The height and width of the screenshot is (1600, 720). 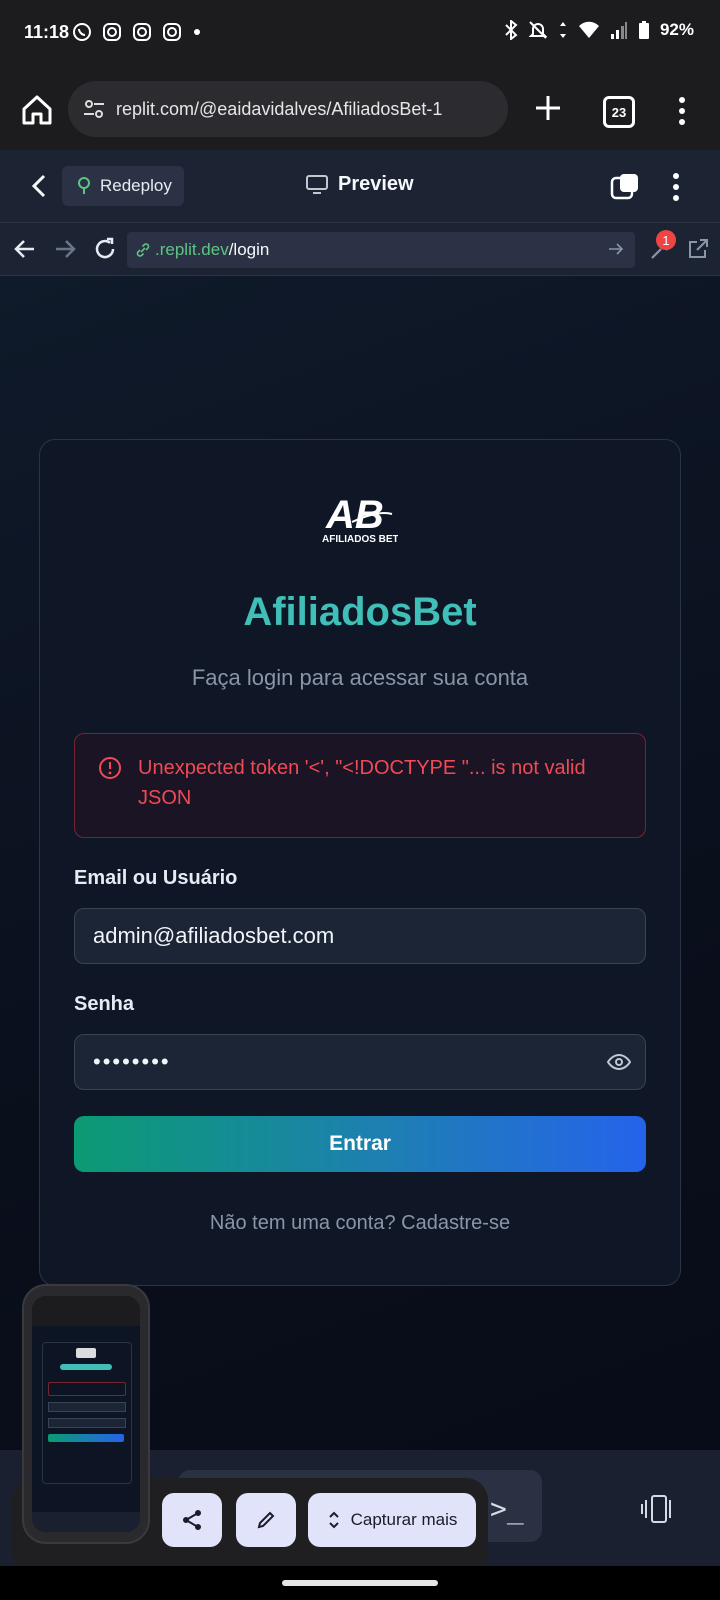 What do you see at coordinates (136, 185) in the screenshot?
I see `redeploy-label: Redeploy` at bounding box center [136, 185].